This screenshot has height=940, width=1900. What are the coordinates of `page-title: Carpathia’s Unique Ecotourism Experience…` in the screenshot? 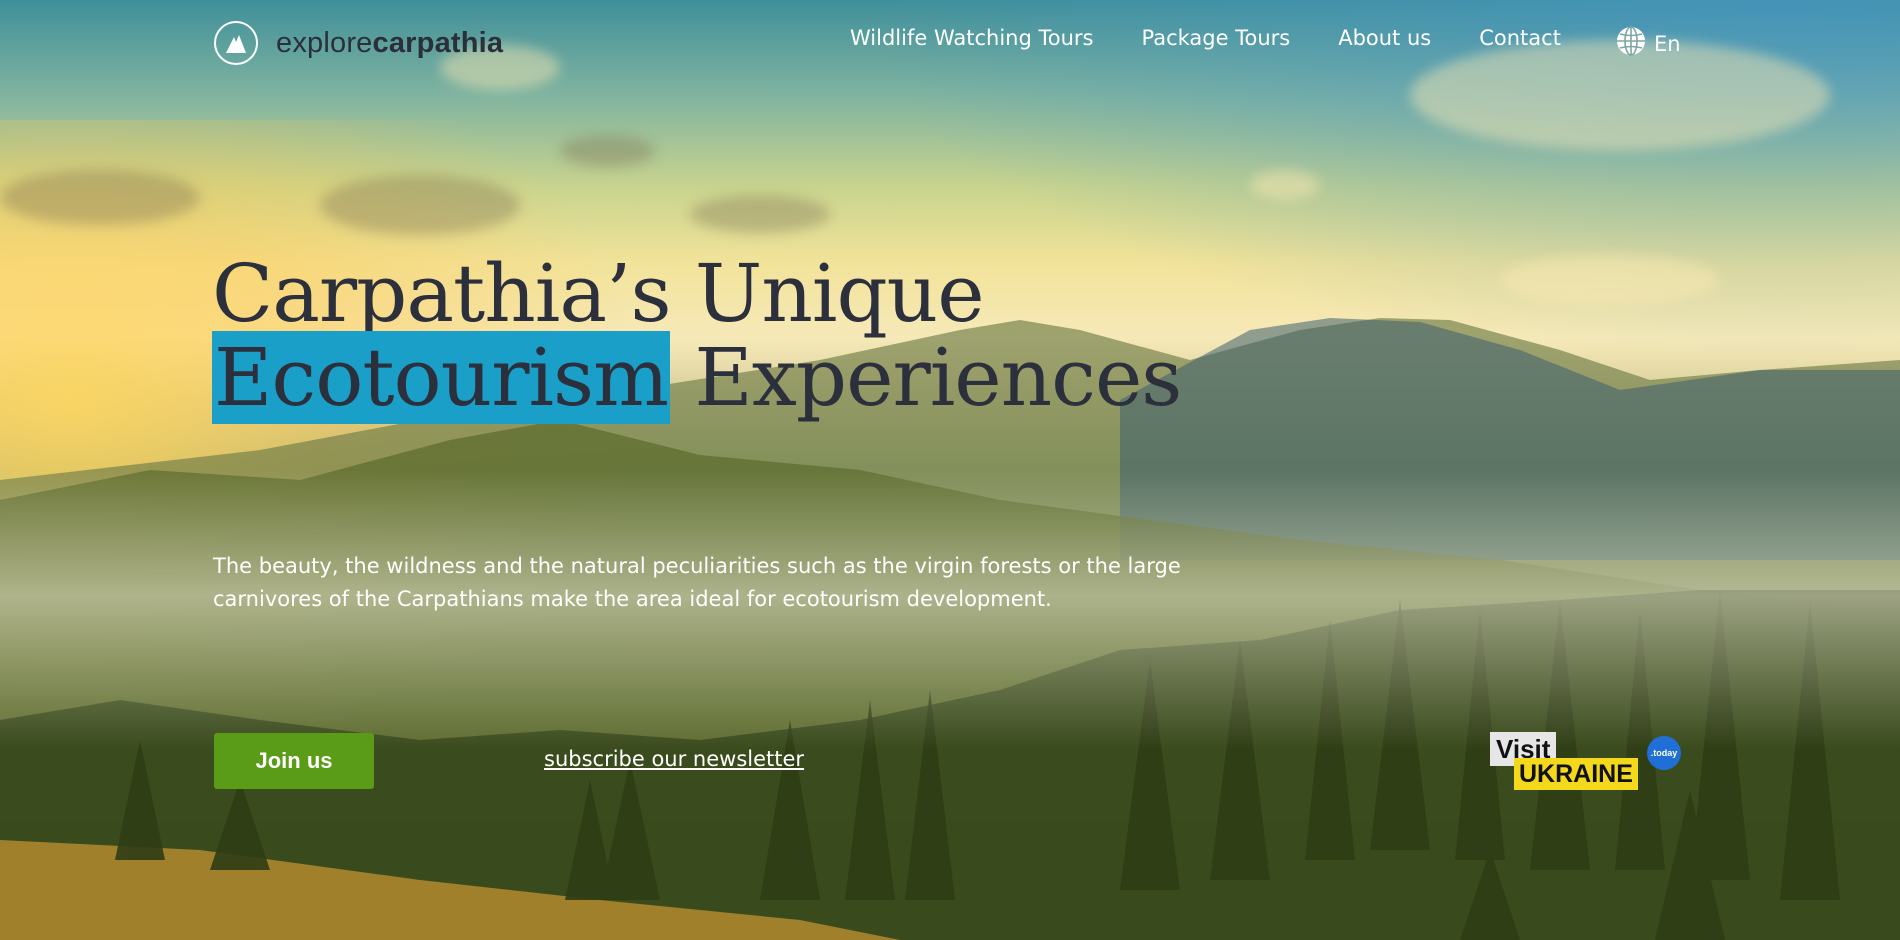 It's located at (697, 338).